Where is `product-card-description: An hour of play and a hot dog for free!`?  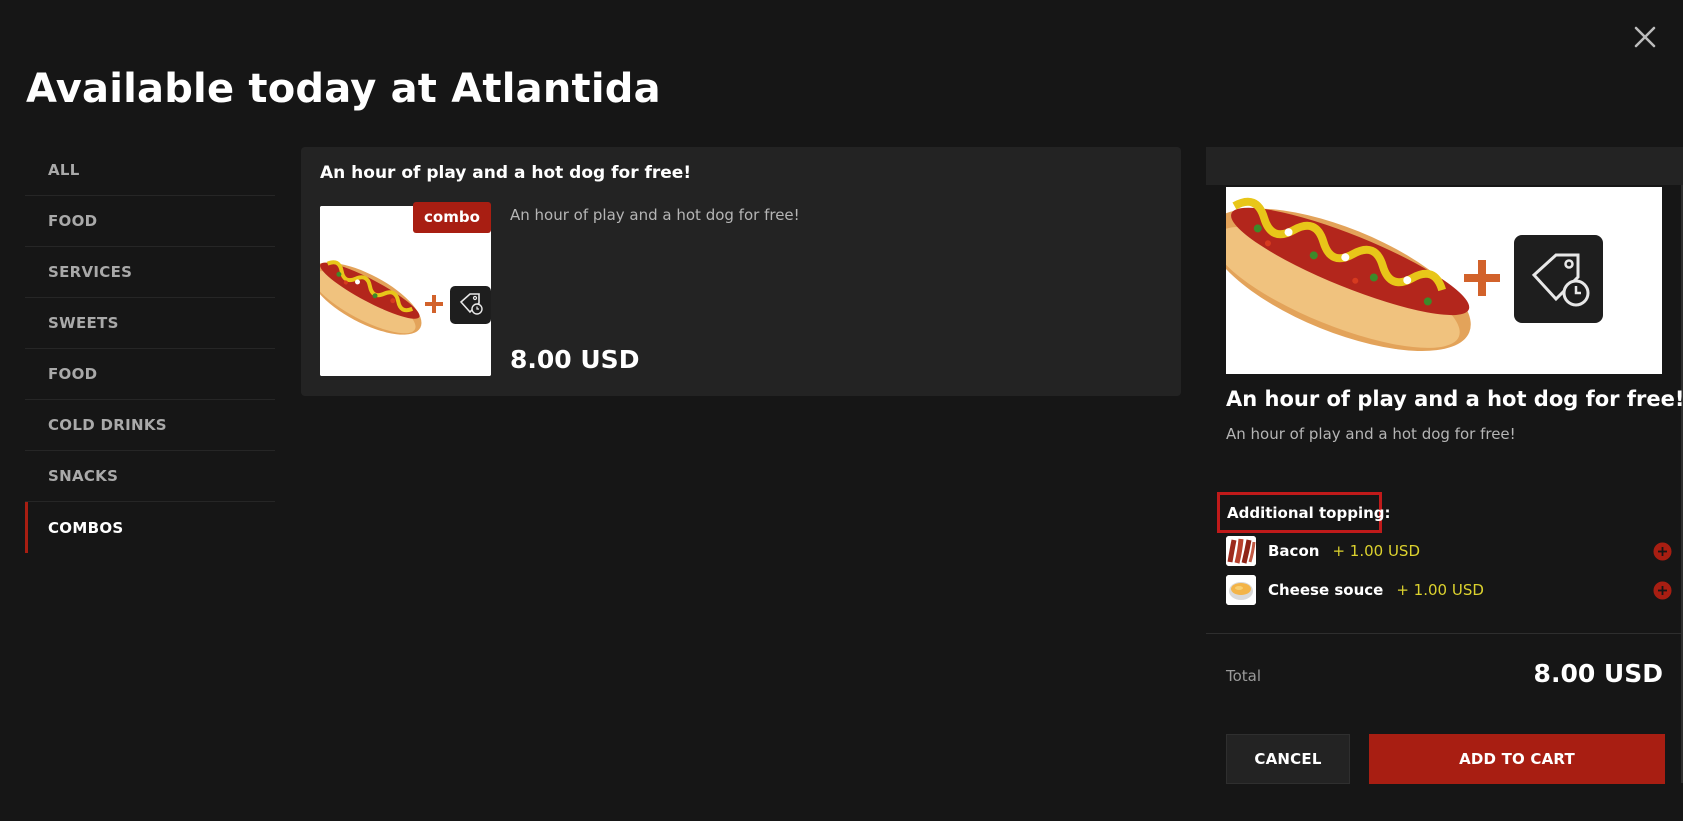 product-card-description: An hour of play and a hot dog for free! is located at coordinates (655, 215).